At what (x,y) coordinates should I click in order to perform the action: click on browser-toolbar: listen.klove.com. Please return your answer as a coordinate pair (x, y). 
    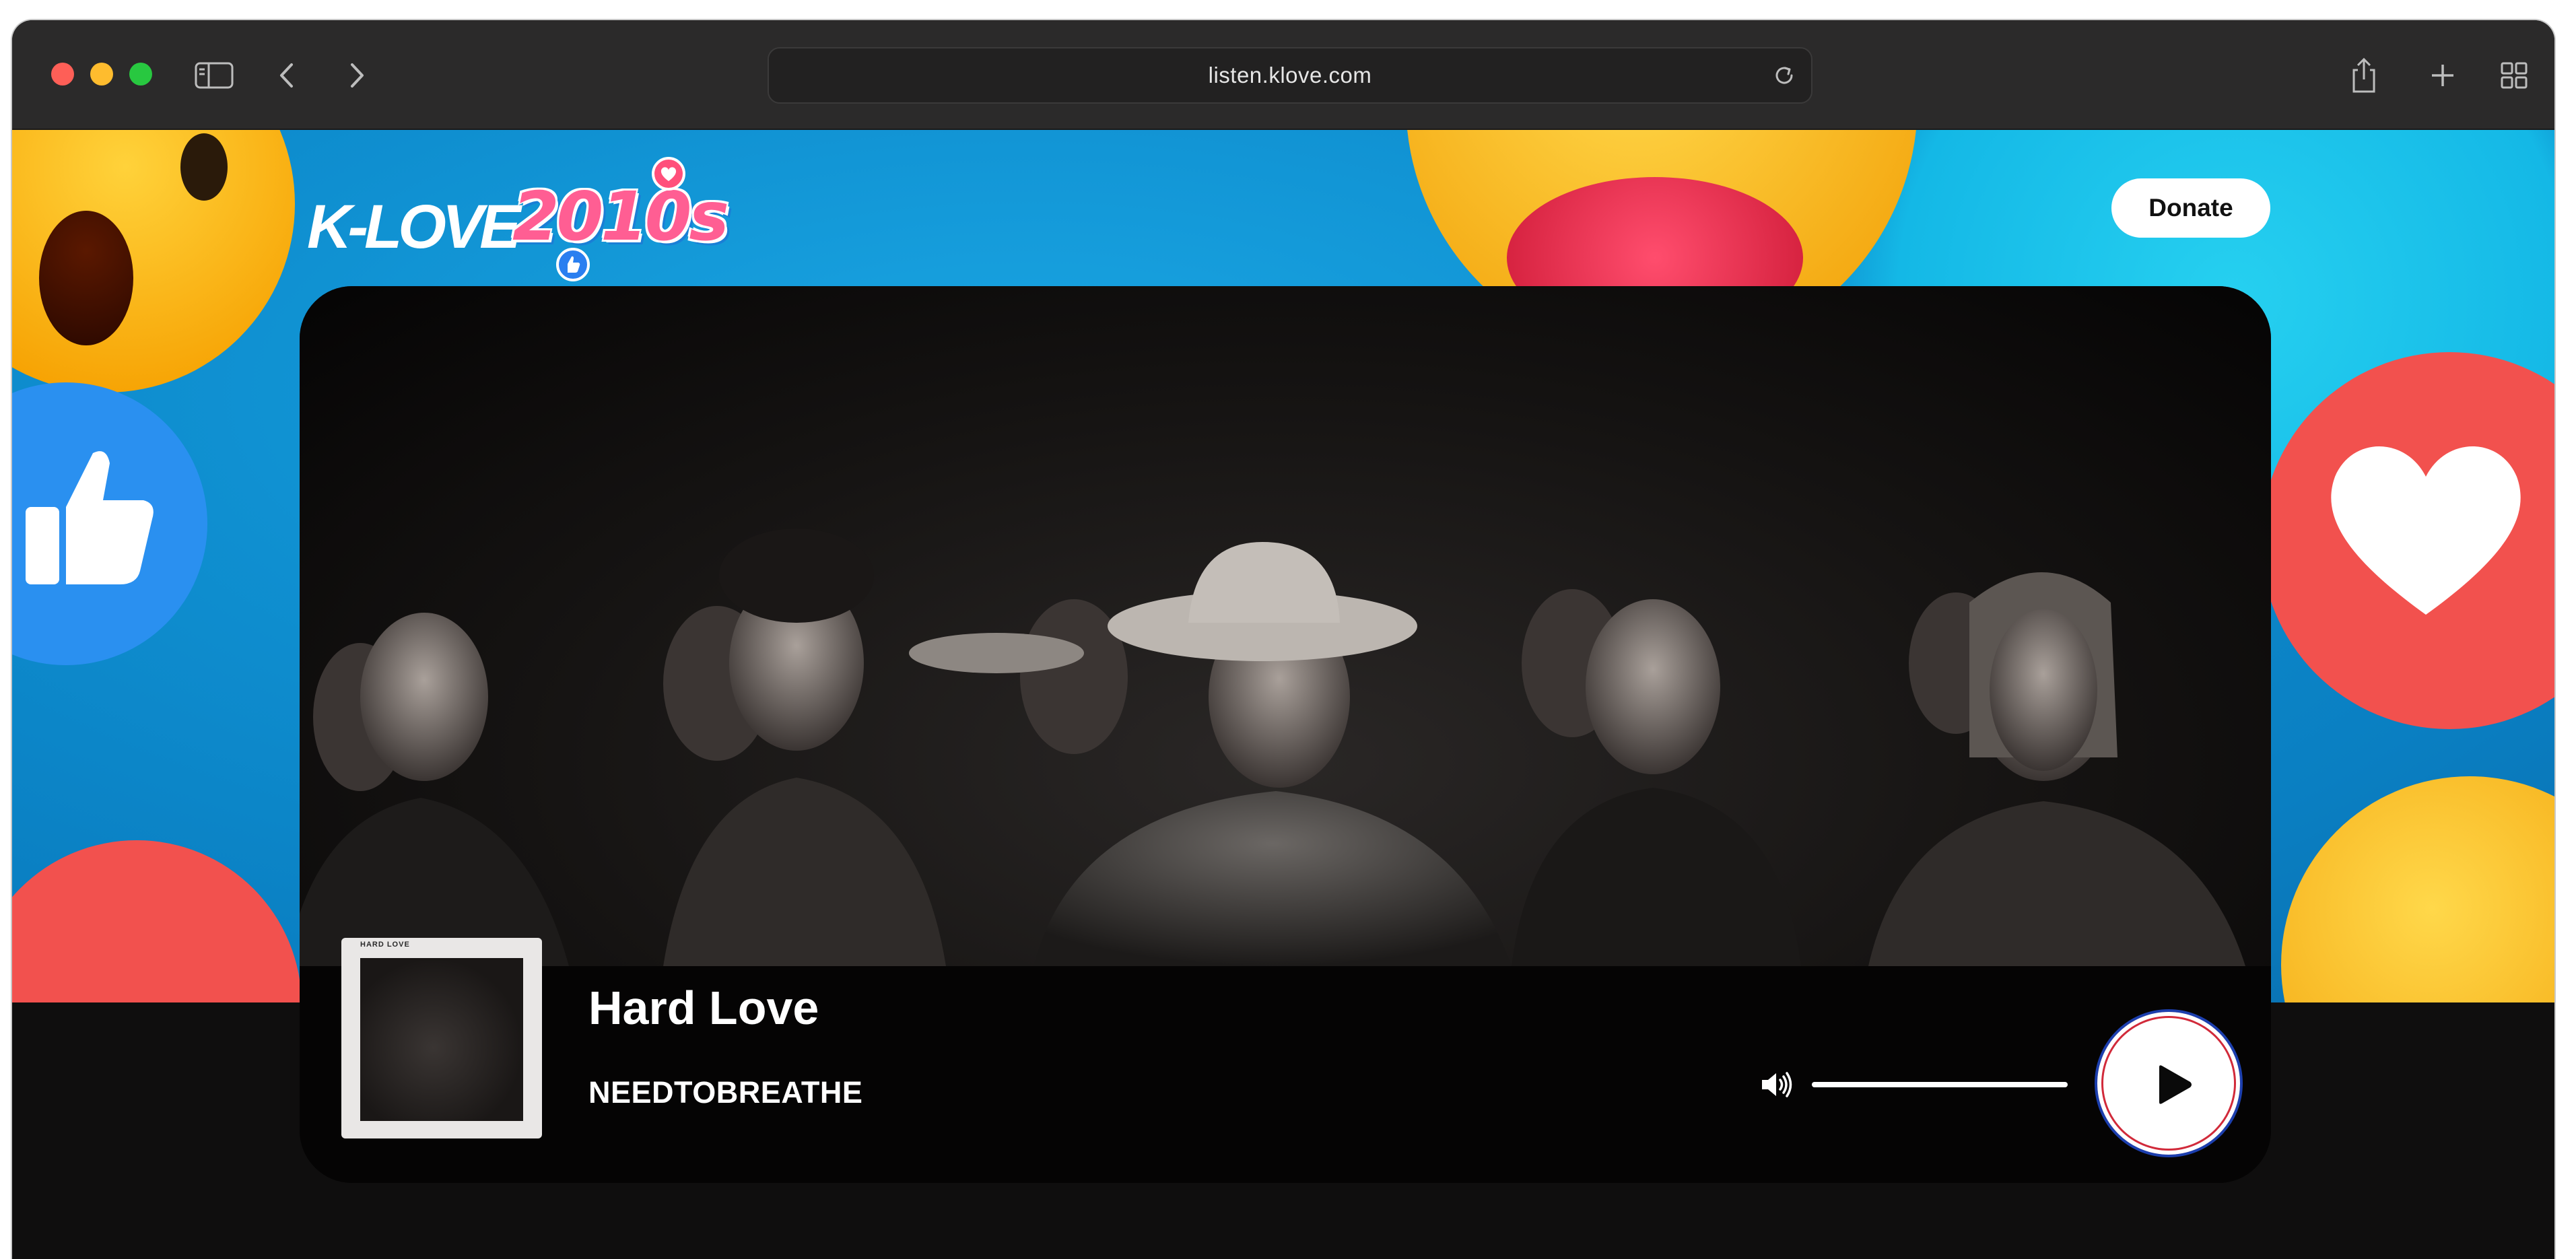
    Looking at the image, I should click on (1283, 75).